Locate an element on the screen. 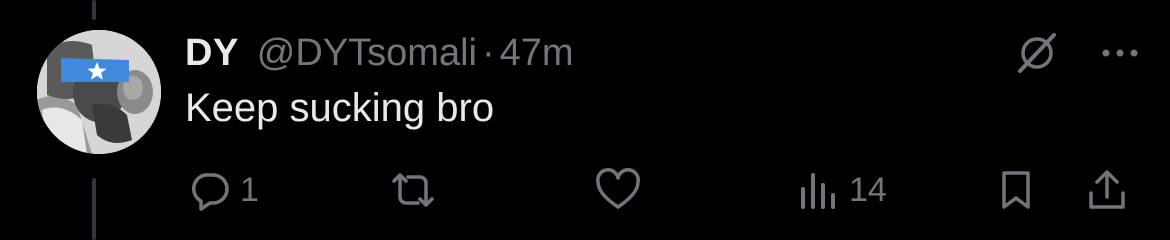  retweet-button is located at coordinates (417, 190).